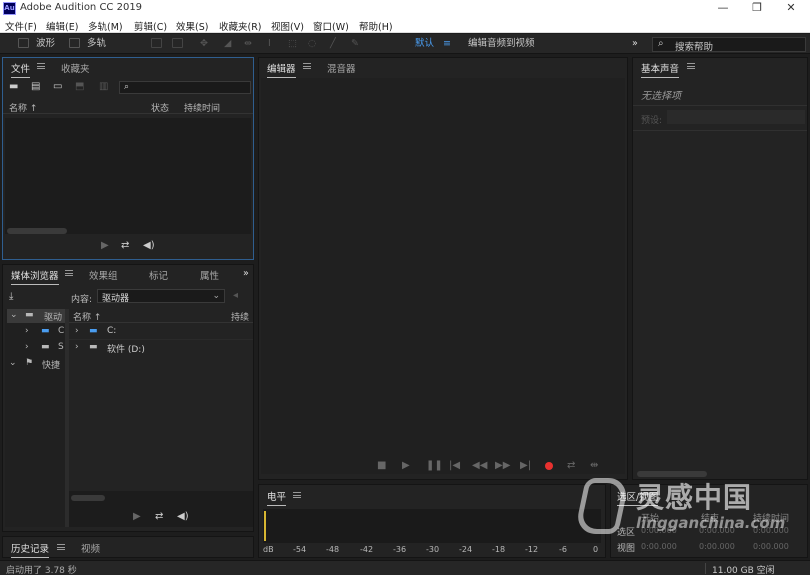  What do you see at coordinates (376, 26) in the screenshot?
I see `menu-help: 帮助(H)` at bounding box center [376, 26].